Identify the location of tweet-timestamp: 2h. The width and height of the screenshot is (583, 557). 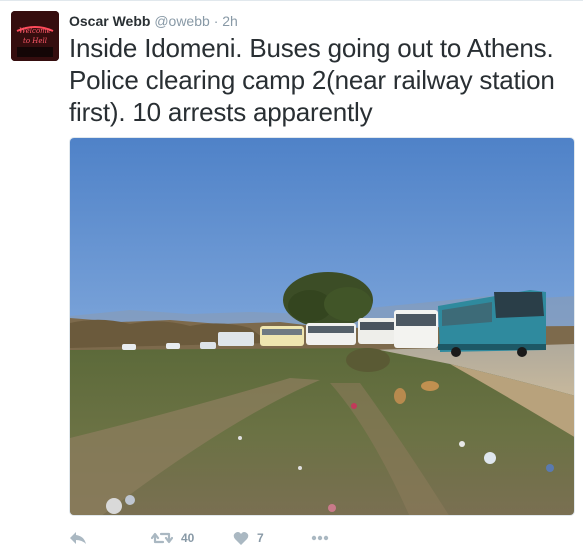
(230, 21).